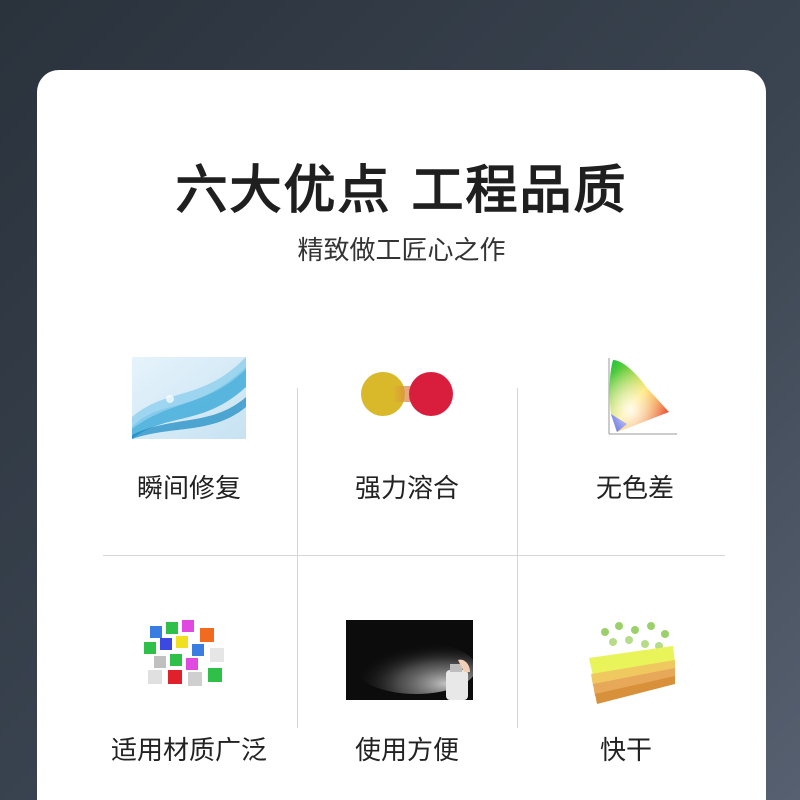  What do you see at coordinates (634, 489) in the screenshot?
I see `feature-label-3: 无色差` at bounding box center [634, 489].